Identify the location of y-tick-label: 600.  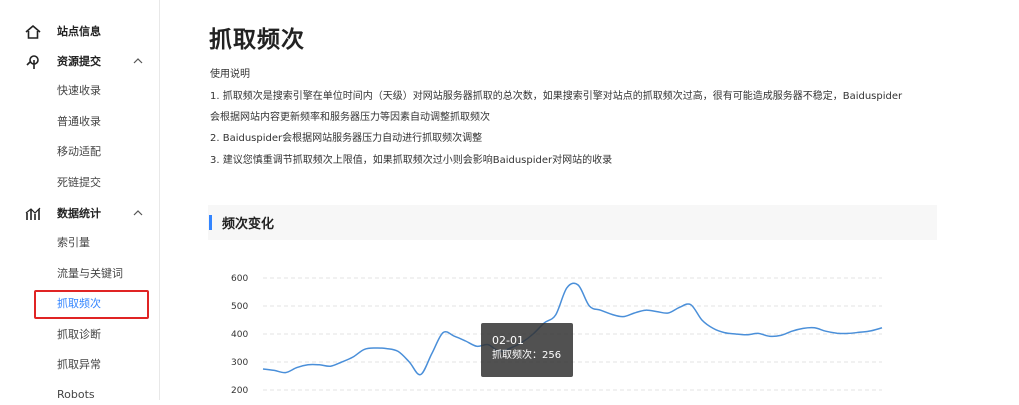
(239, 279).